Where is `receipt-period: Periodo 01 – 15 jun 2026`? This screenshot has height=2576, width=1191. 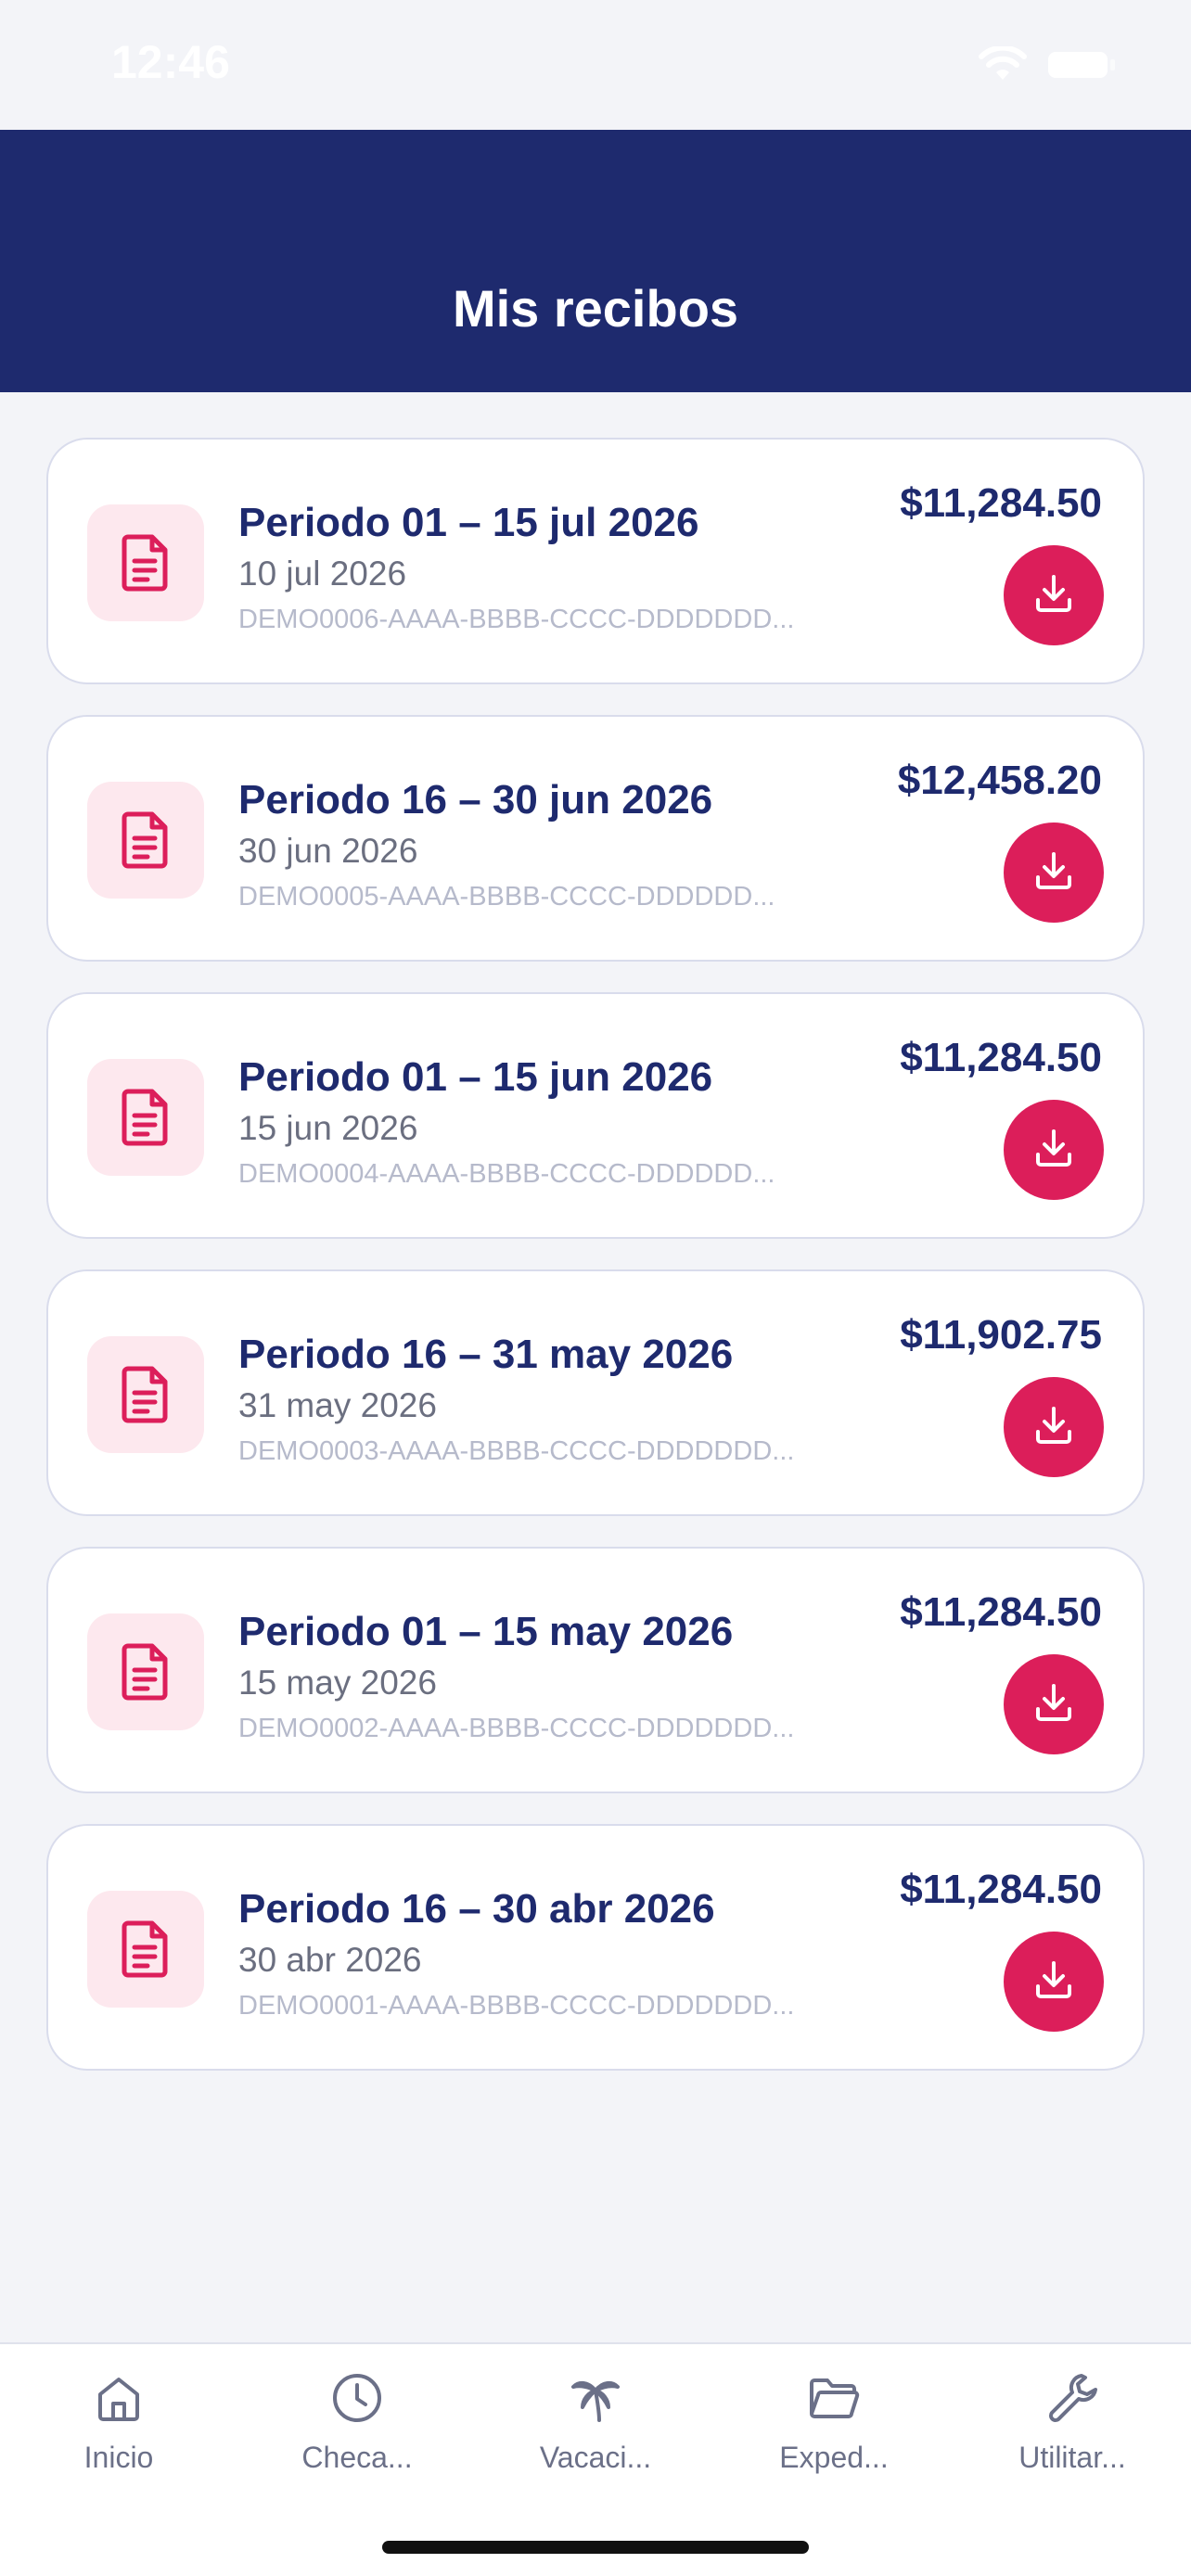 receipt-period: Periodo 01 – 15 jun 2026 is located at coordinates (475, 1077).